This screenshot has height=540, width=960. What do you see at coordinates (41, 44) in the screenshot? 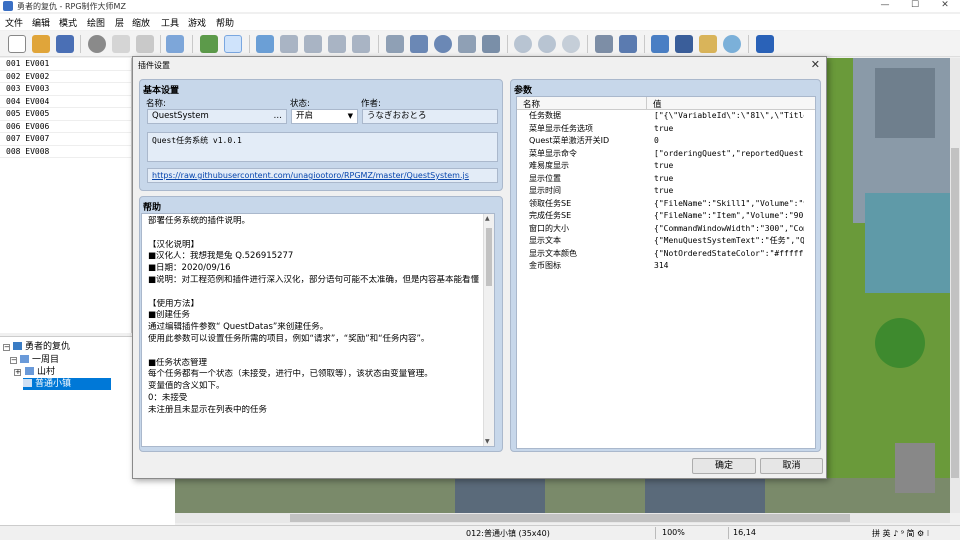
I see `open-project-icon` at bounding box center [41, 44].